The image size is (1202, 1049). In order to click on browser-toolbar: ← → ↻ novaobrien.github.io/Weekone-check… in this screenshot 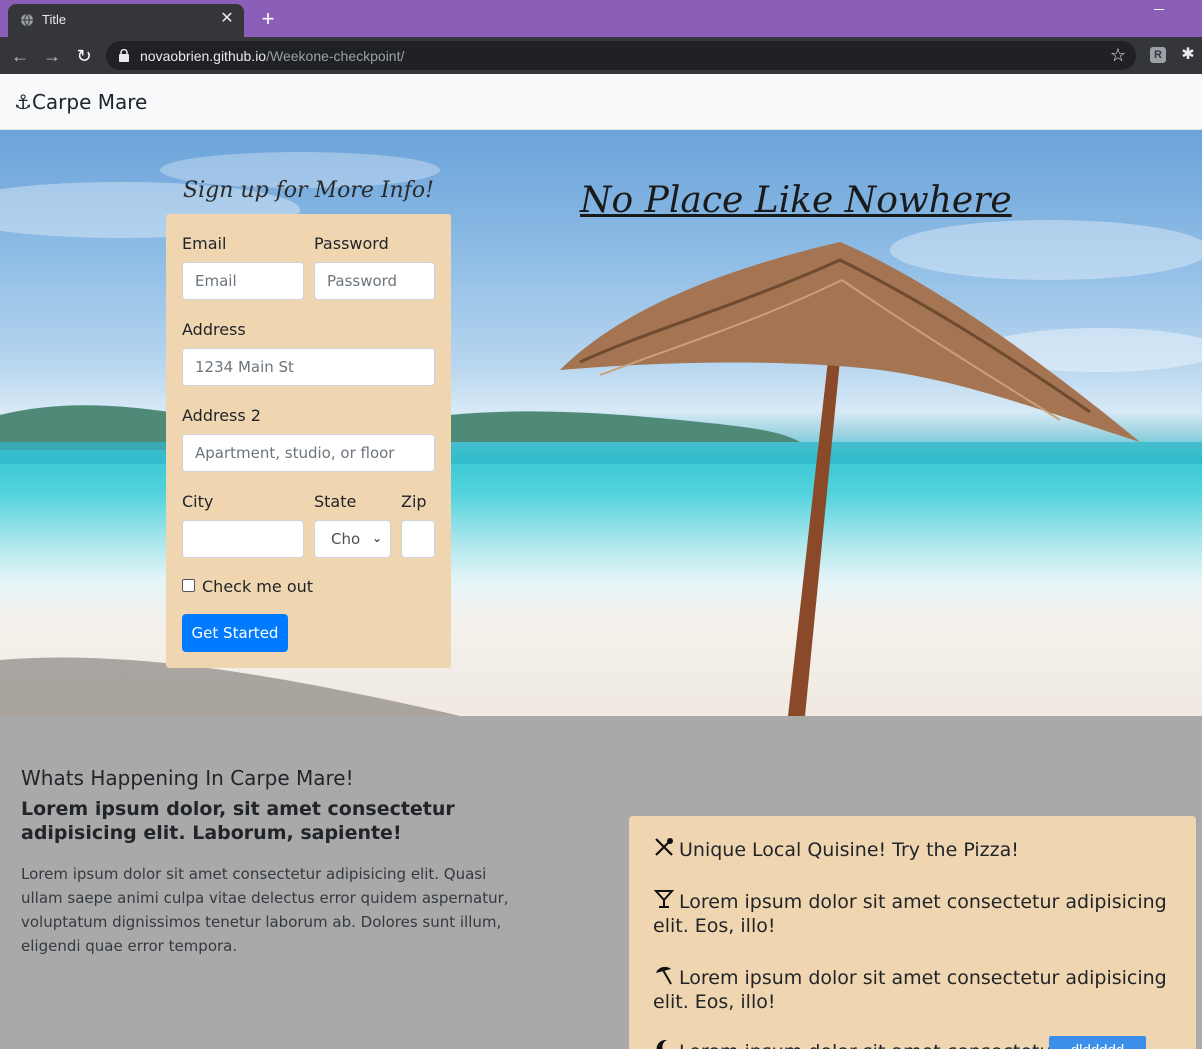, I will do `click(601, 55)`.